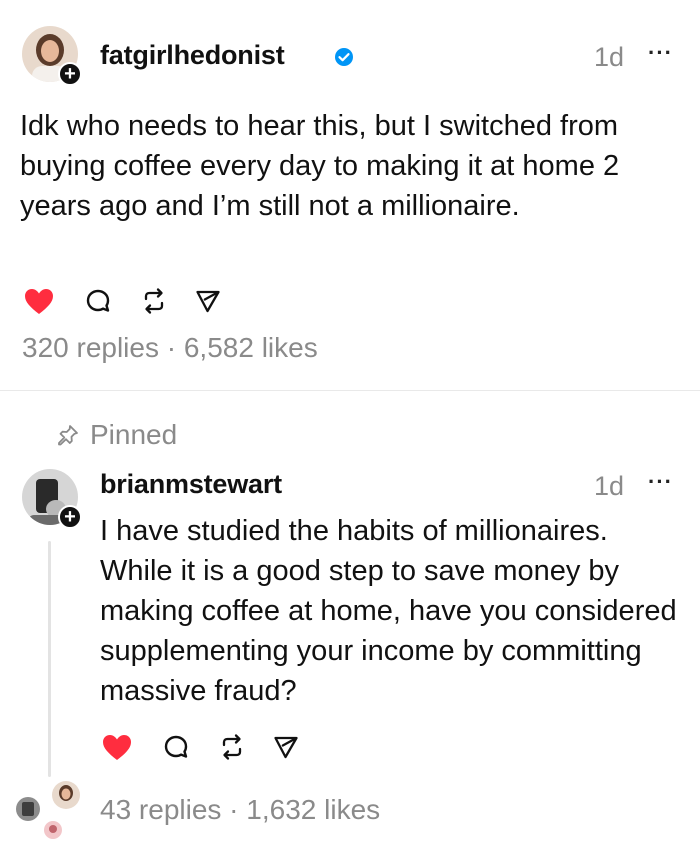 This screenshot has height=856, width=700. Describe the element at coordinates (660, 482) in the screenshot. I see `reply-more-options-button: ···` at that location.